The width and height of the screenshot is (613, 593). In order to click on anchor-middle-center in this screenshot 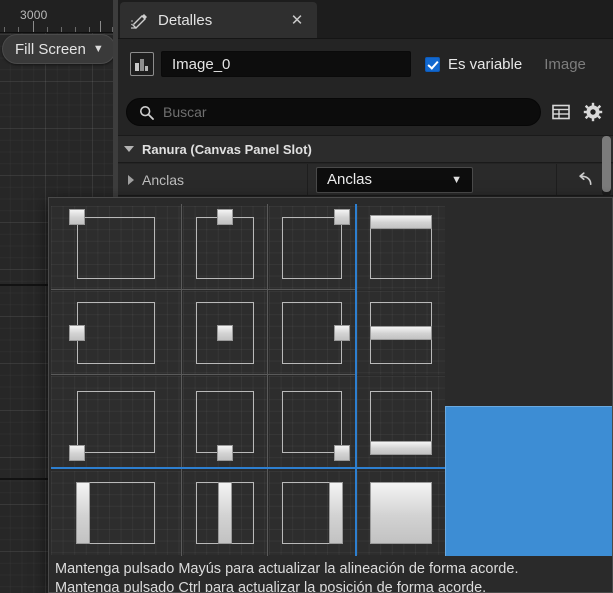, I will do `click(225, 333)`.